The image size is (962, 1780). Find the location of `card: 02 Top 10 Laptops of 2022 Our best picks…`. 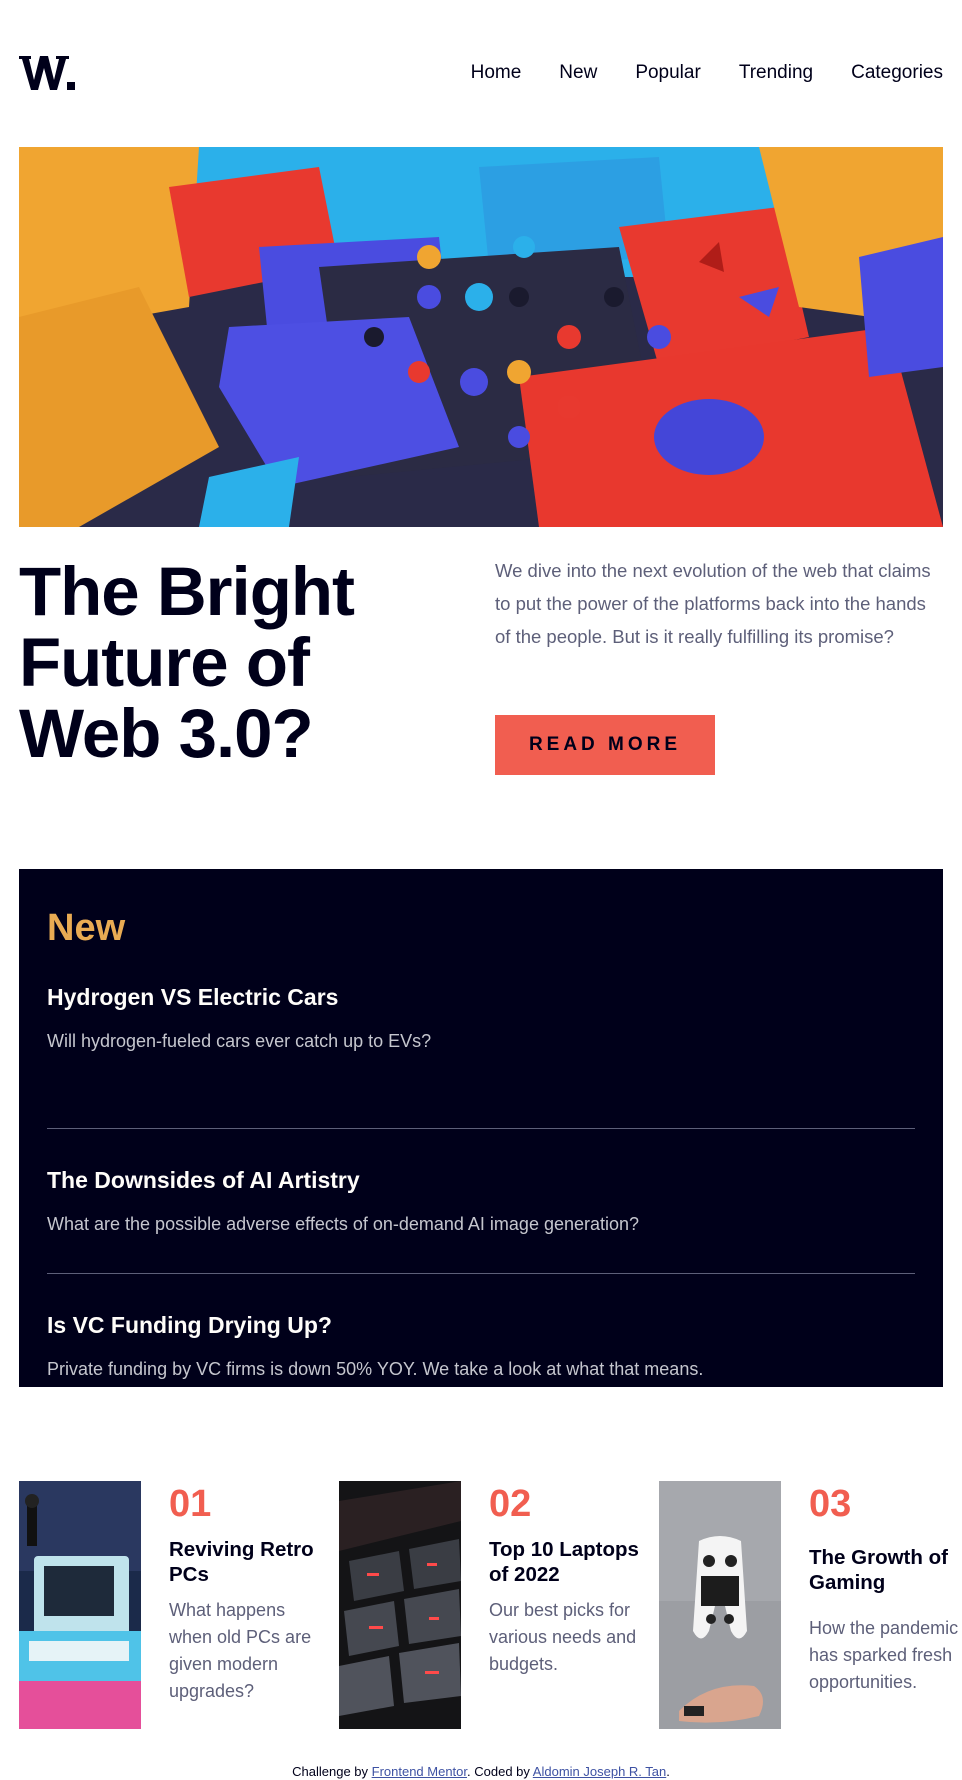

card: 02 Top 10 Laptops of 2022 Our best picks… is located at coordinates (489, 1605).